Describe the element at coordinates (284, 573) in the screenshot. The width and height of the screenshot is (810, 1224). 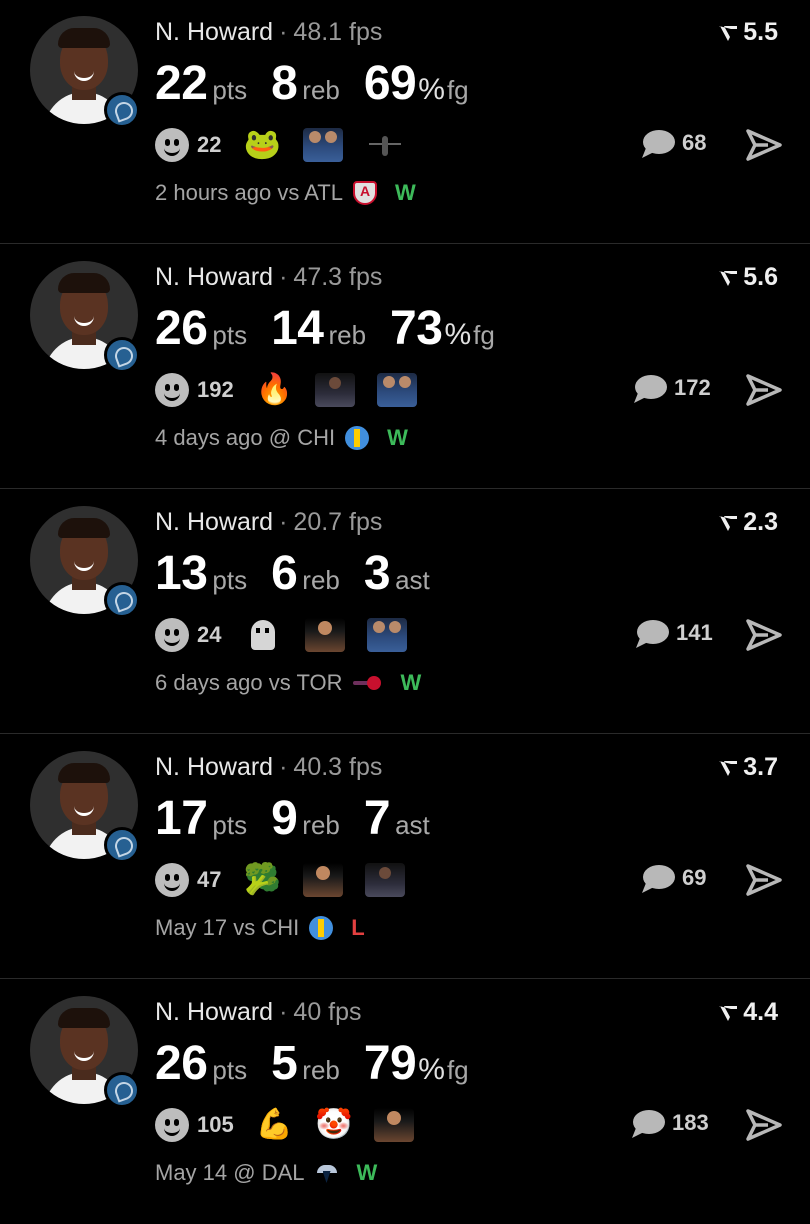
I see `stat-value: 6` at that location.